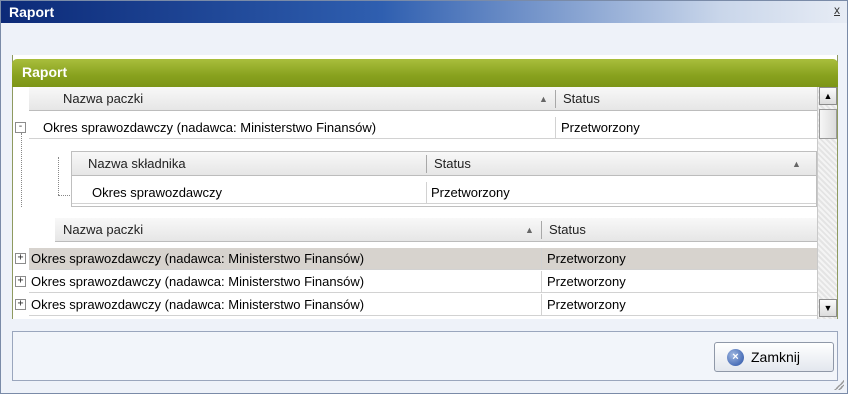  I want to click on scroll-down-icon: ▼, so click(828, 308).